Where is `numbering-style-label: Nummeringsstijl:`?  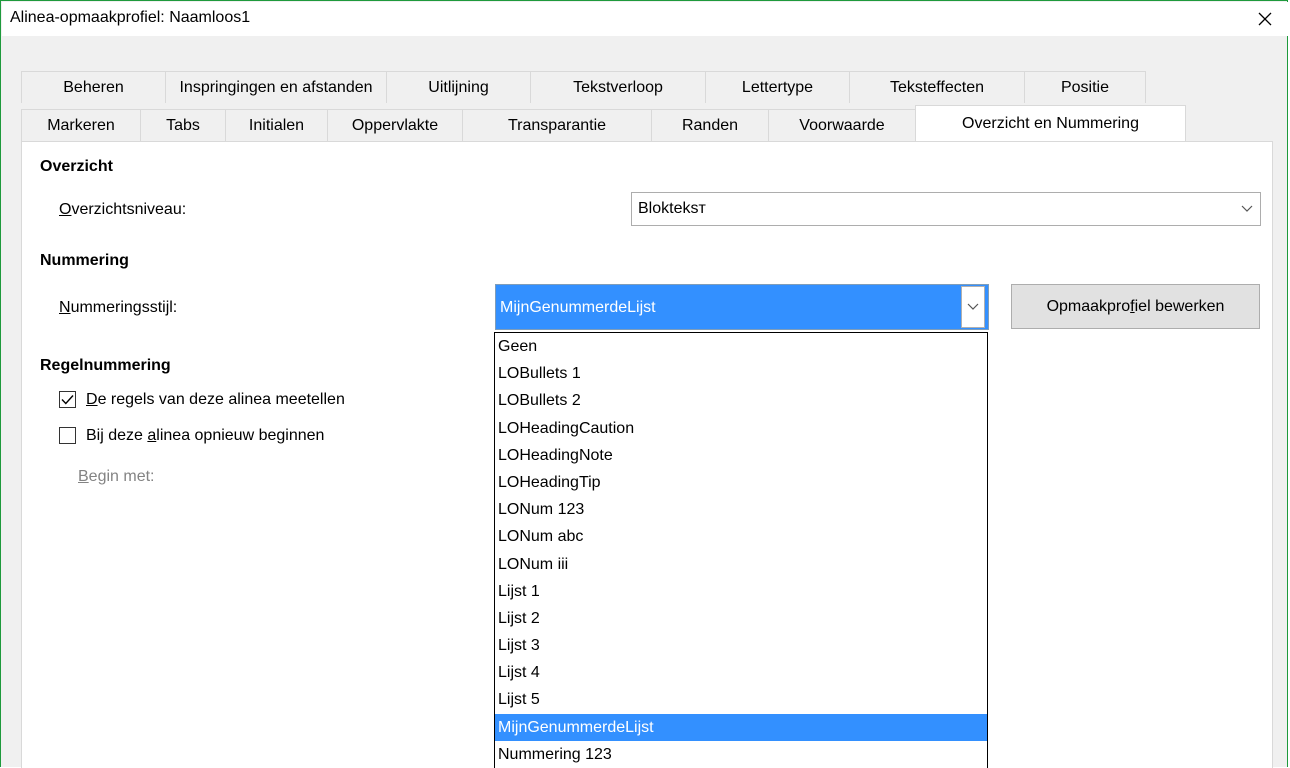
numbering-style-label: Nummeringsstijl: is located at coordinates (118, 307).